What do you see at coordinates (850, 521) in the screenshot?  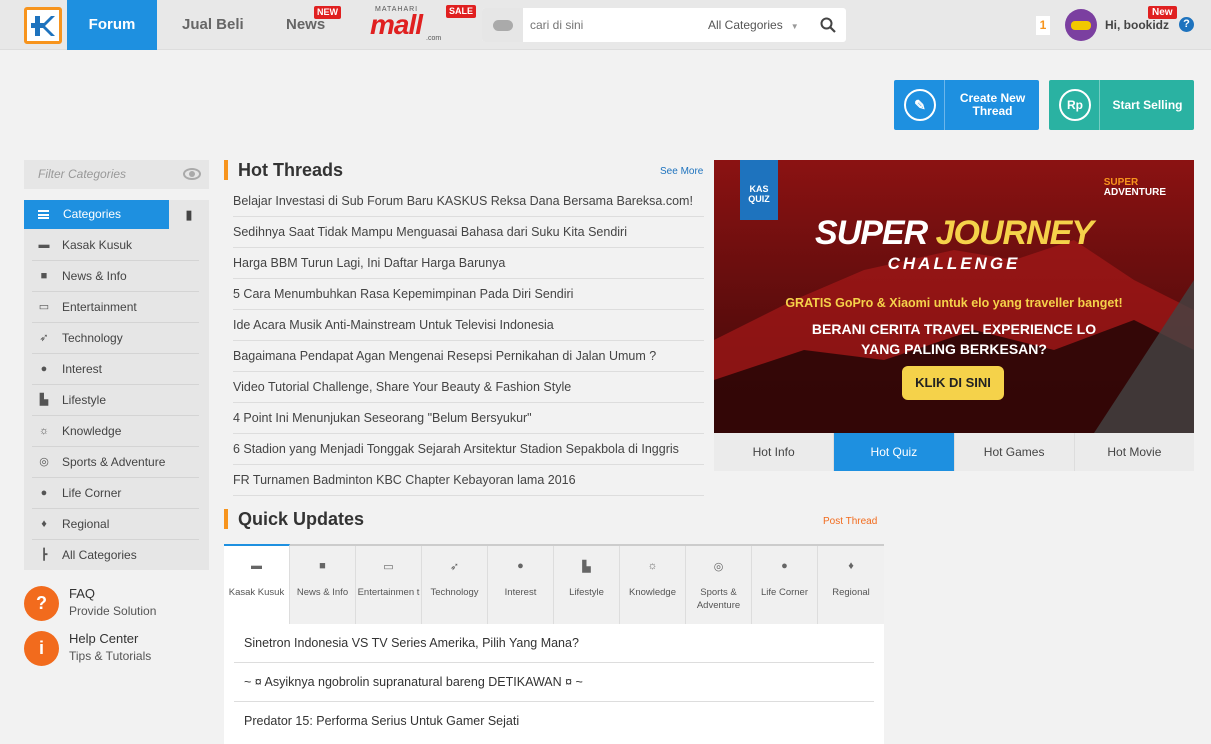 I see `post-thread-link: Post Thread` at bounding box center [850, 521].